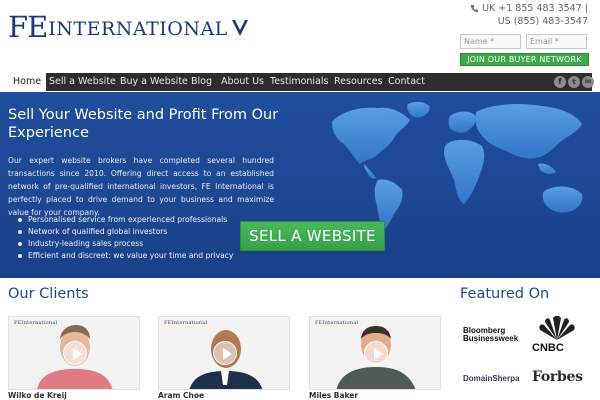  Describe the element at coordinates (574, 82) in the screenshot. I see `twitter-icon: t` at that location.